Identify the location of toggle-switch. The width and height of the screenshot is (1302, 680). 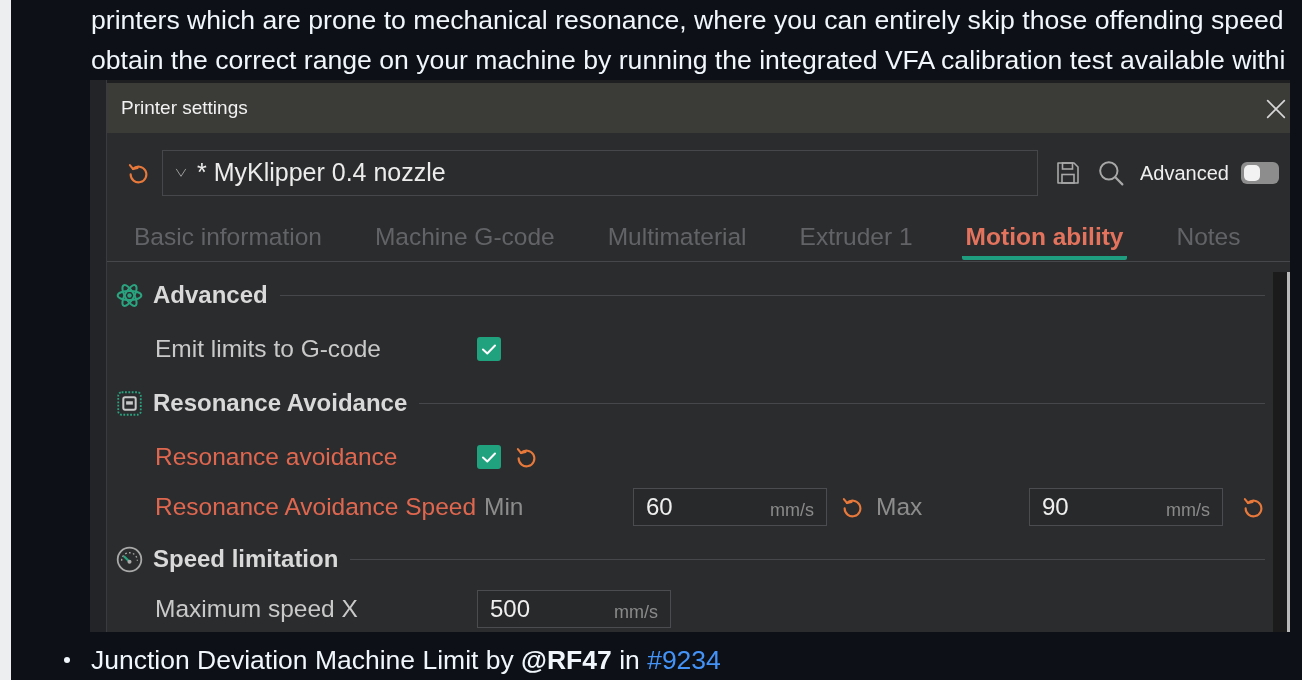
(1259, 173).